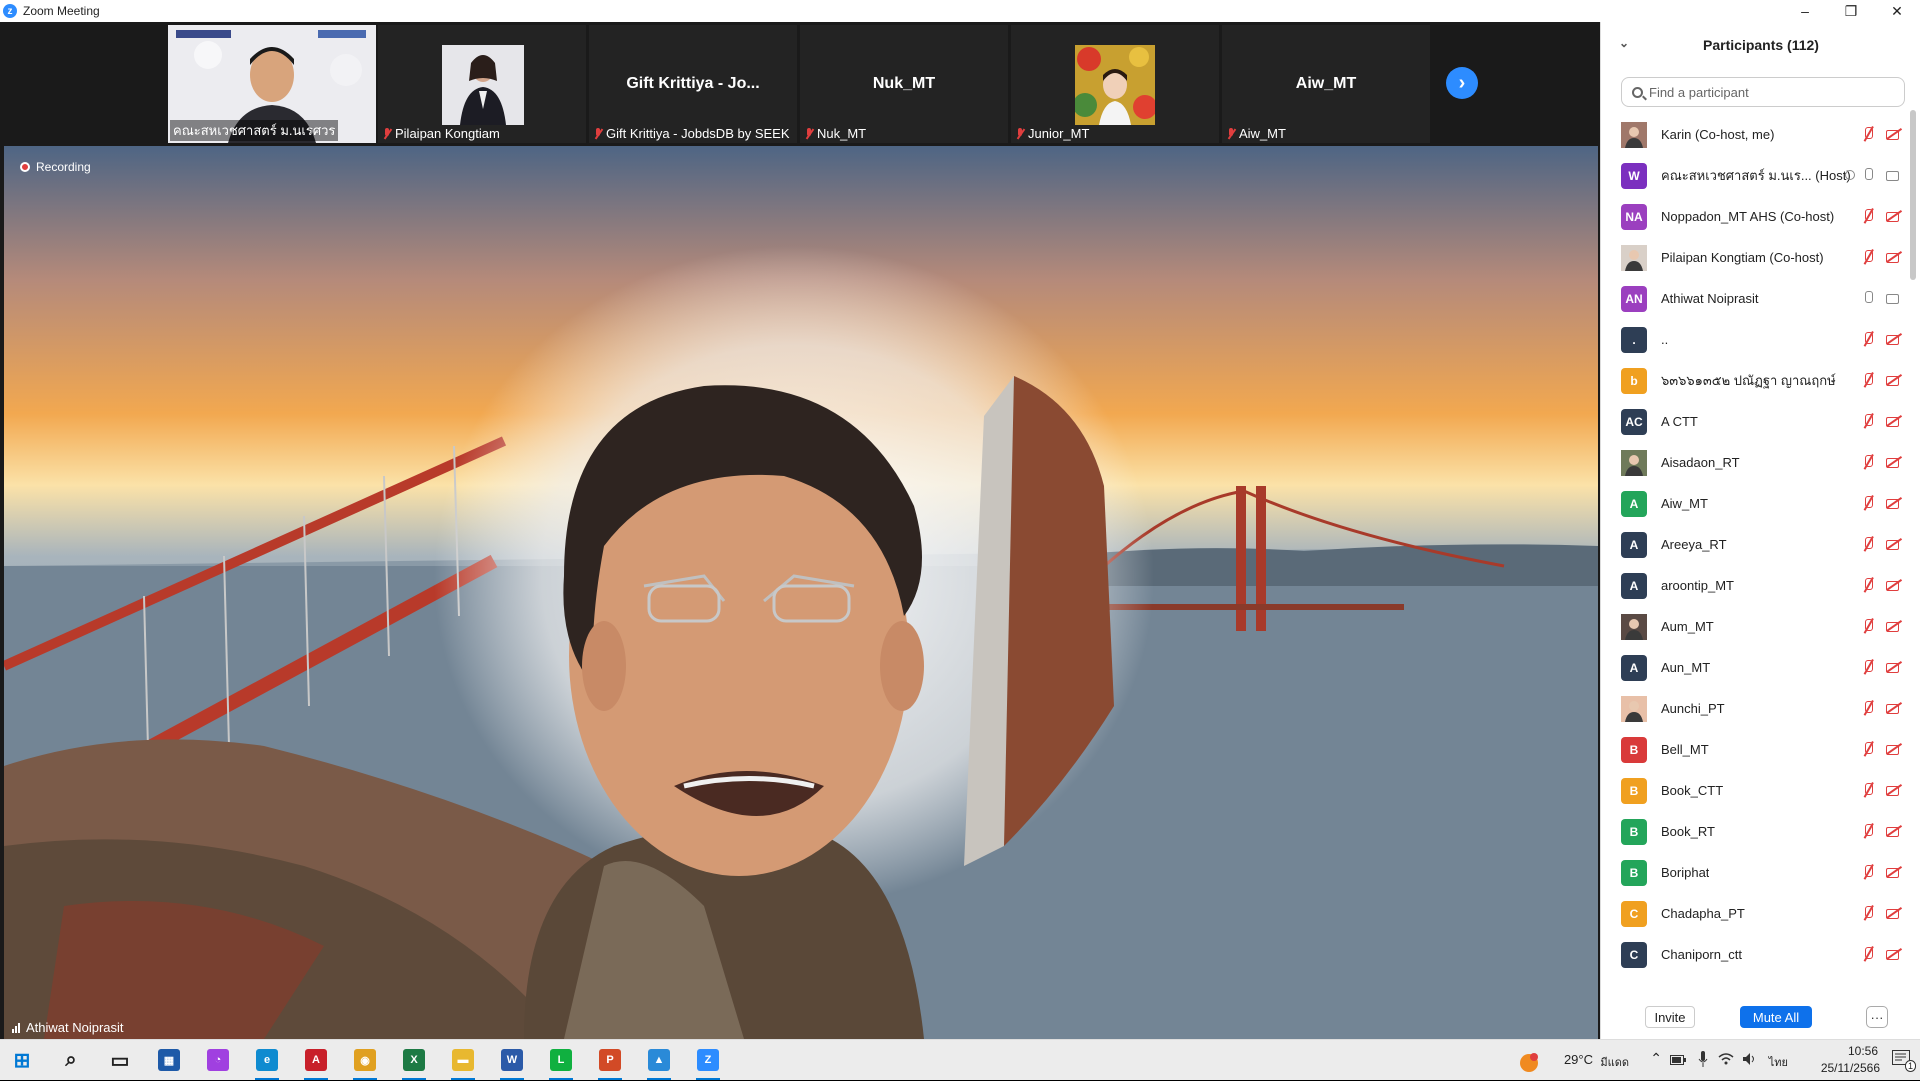 Image resolution: width=1920 pixels, height=1081 pixels. Describe the element at coordinates (1754, 380) in the screenshot. I see `participant-row: b ๖๓๖๖๑๓๕๒ ปณัฏฐา ญาณฤกษ์` at that location.